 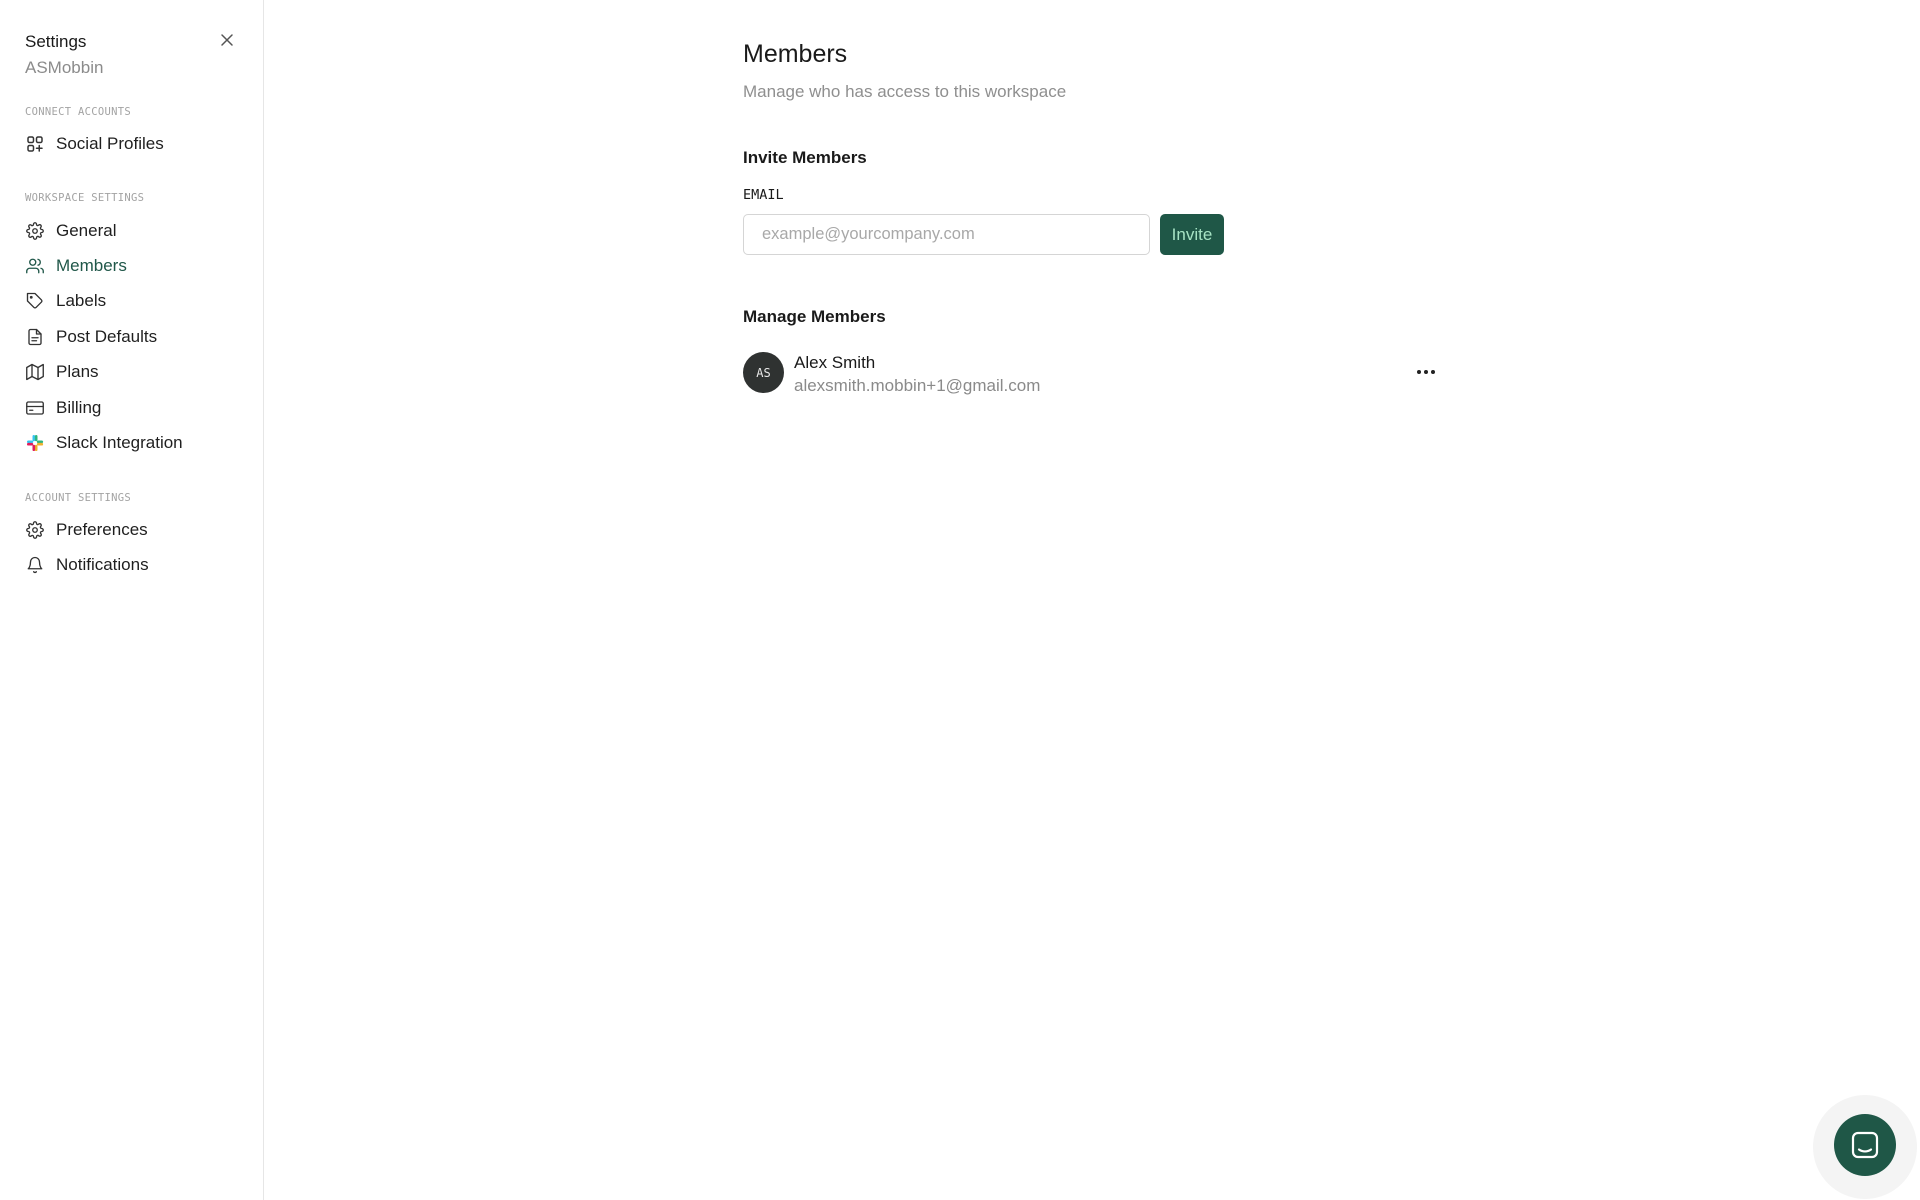 What do you see at coordinates (814, 316) in the screenshot?
I see `manage-members-heading: Manage Members` at bounding box center [814, 316].